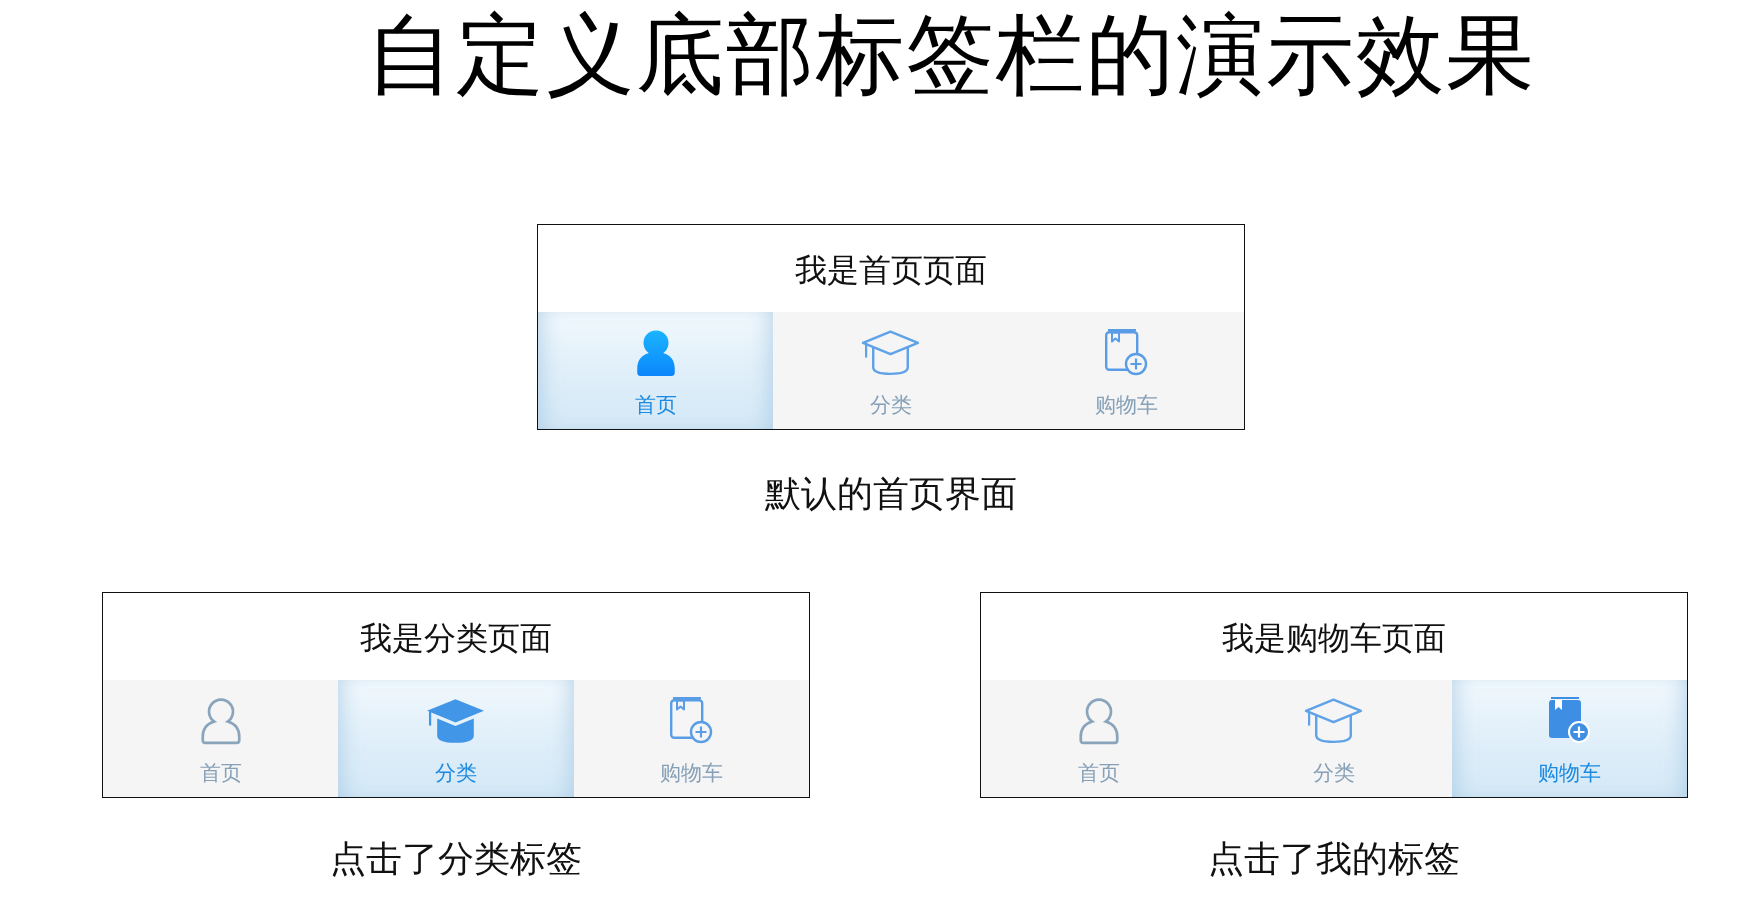 The image size is (1758, 901). Describe the element at coordinates (951, 56) in the screenshot. I see `slide-title: 自定义底部标签栏的演示效果` at that location.